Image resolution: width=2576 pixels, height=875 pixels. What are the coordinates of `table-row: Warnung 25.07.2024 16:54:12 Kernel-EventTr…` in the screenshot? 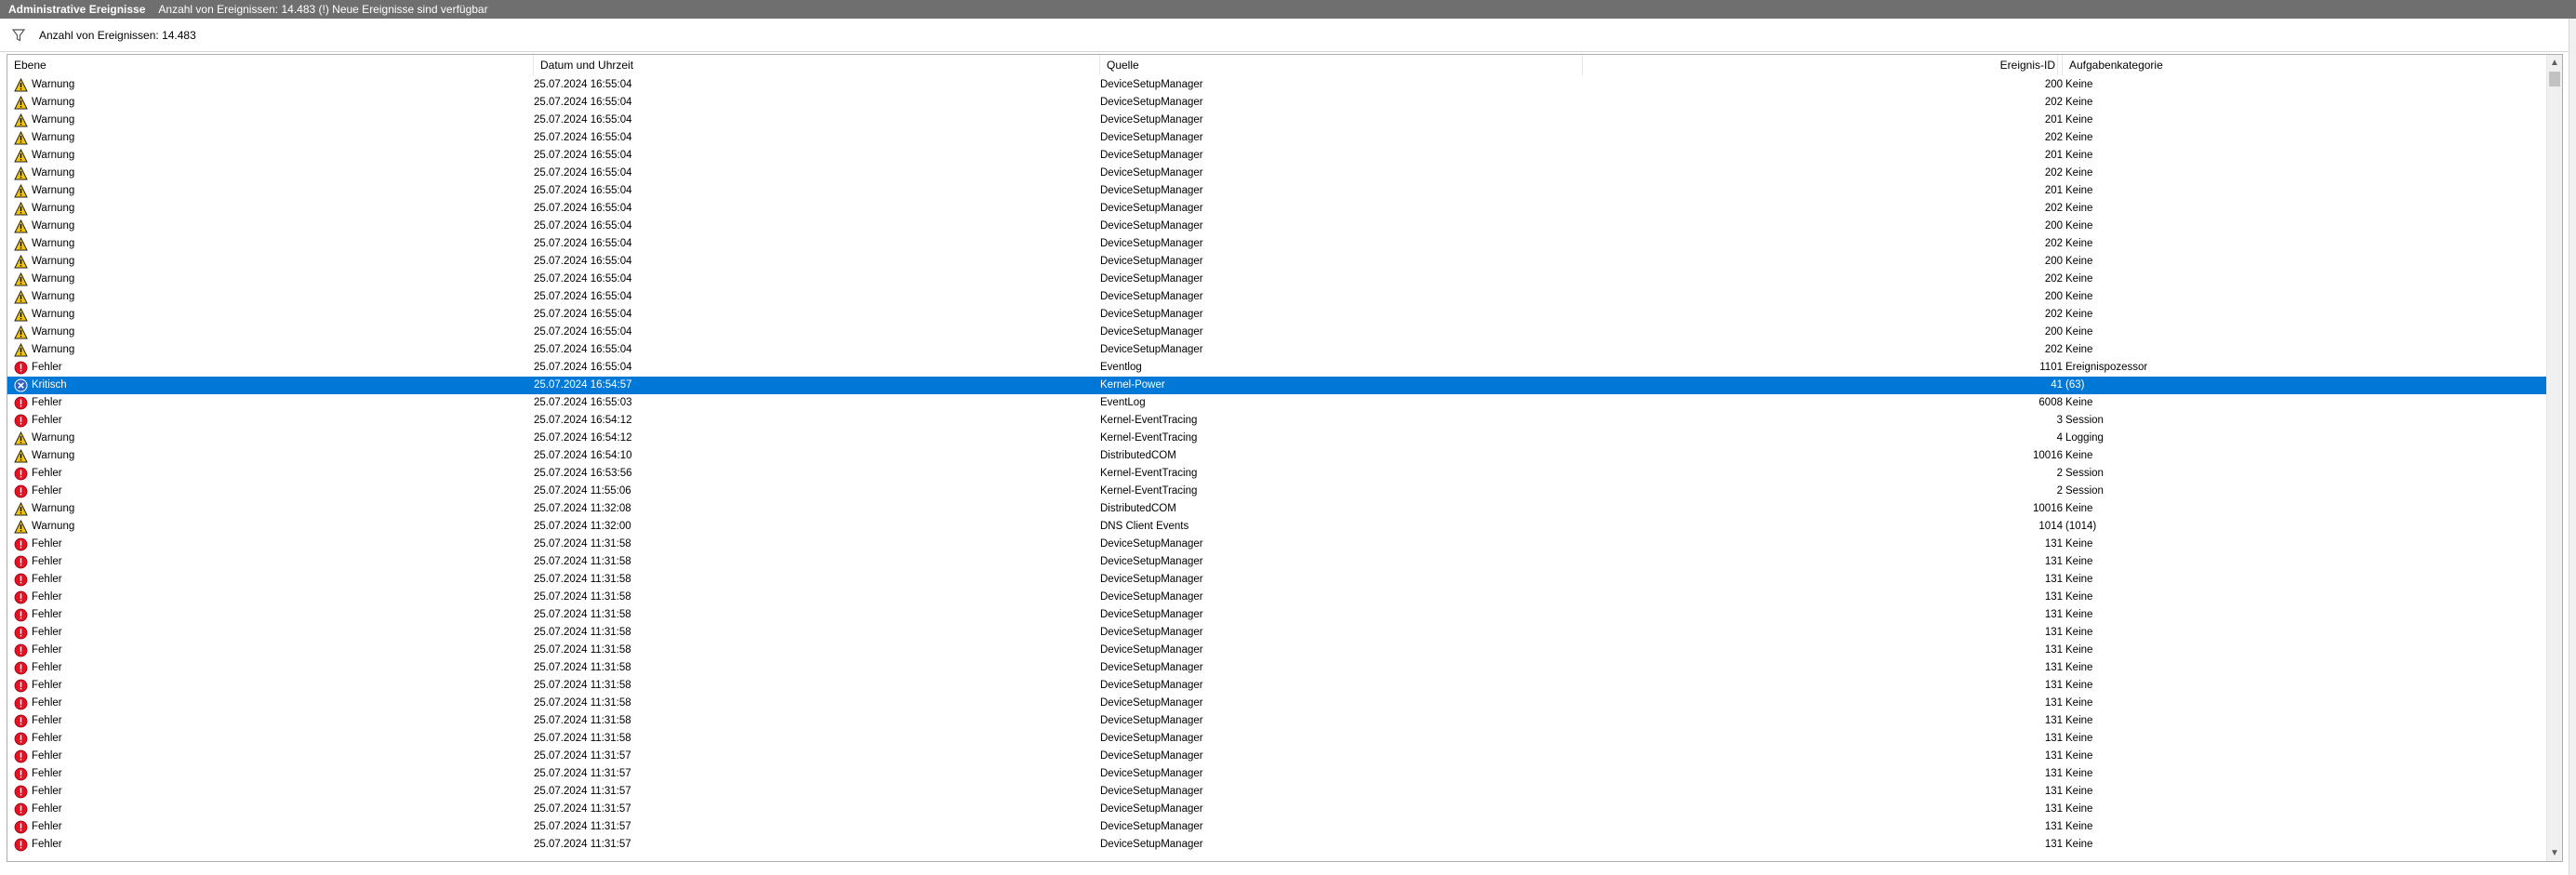 It's located at (1276, 438).